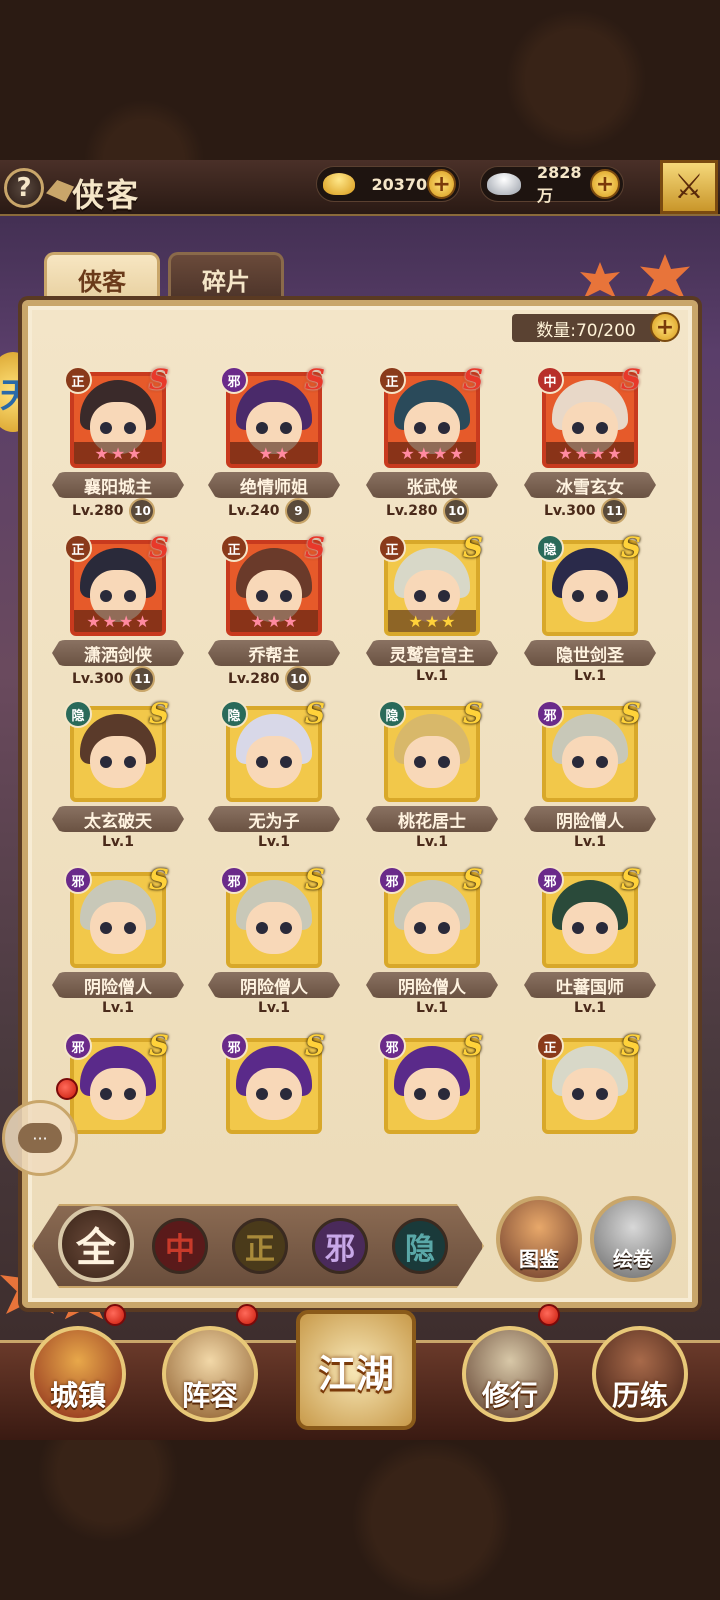 This screenshot has width=720, height=1600. Describe the element at coordinates (510, 1374) in the screenshot. I see `nav-train: 修行` at that location.